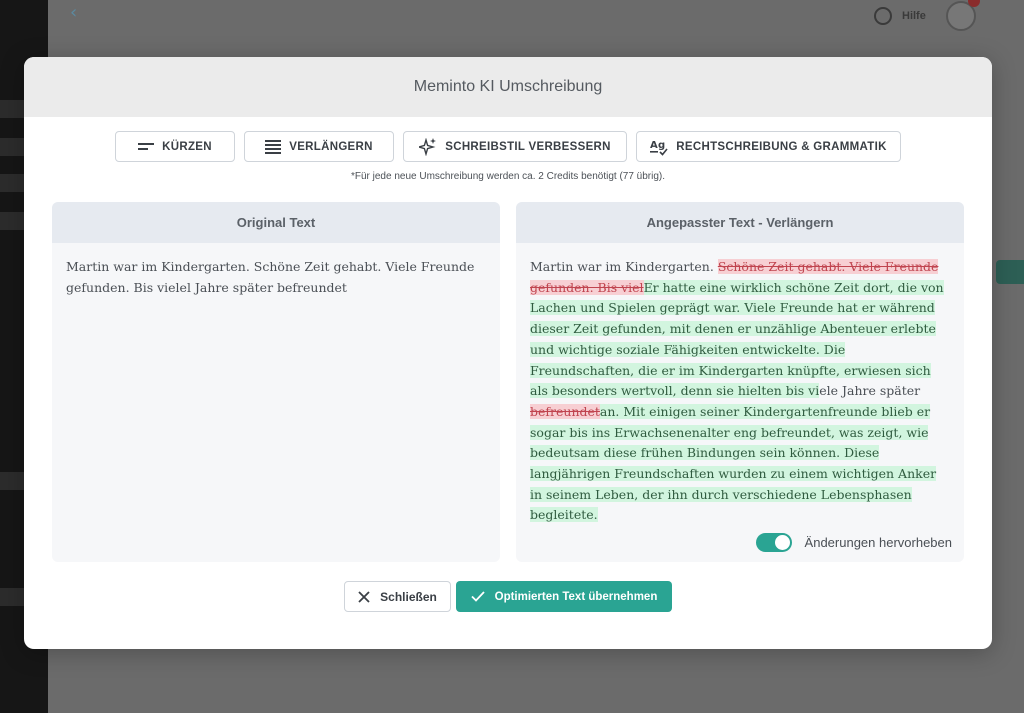 The height and width of the screenshot is (713, 1024). I want to click on background-accent-strip, so click(1010, 272).